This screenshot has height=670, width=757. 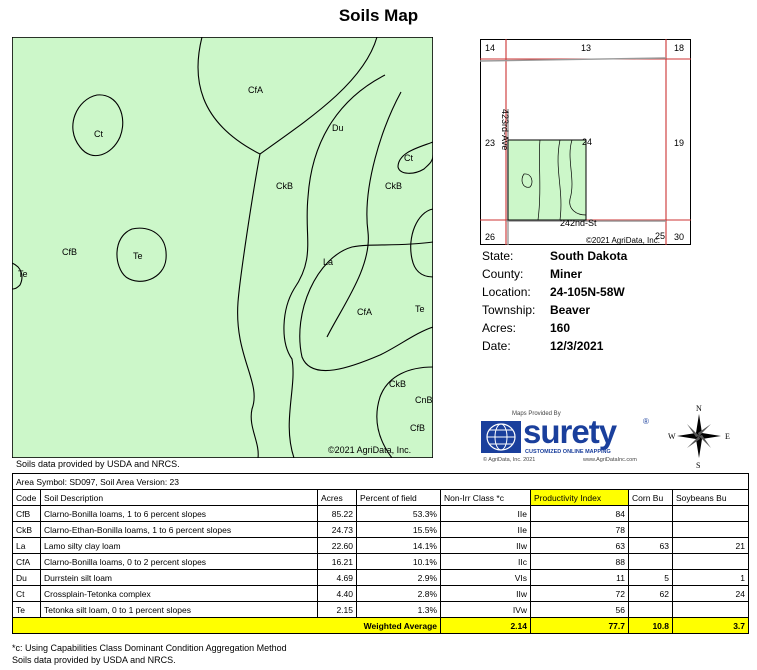 What do you see at coordinates (570, 431) in the screenshot?
I see `logo-name: surety` at bounding box center [570, 431].